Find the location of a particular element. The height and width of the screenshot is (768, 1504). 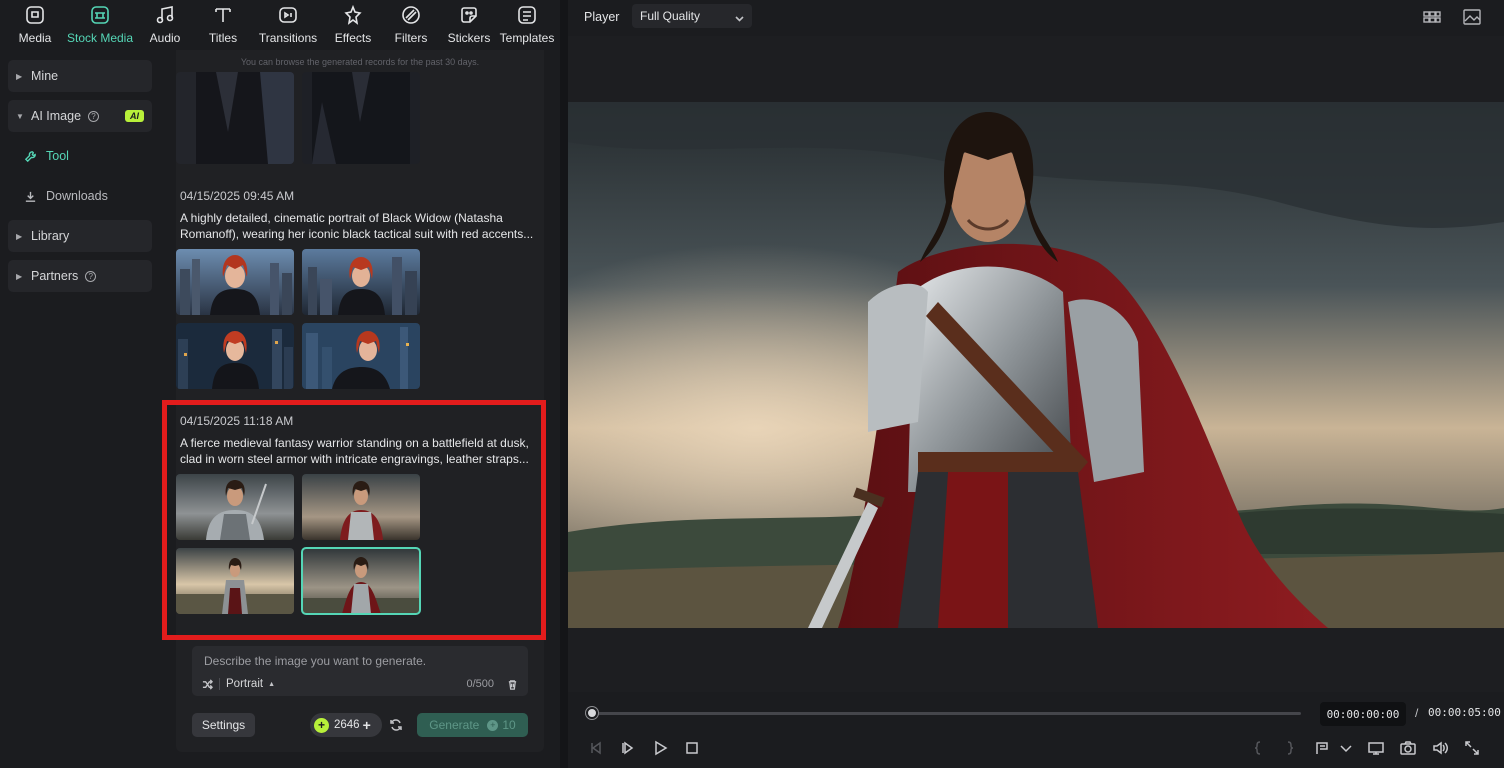

divider is located at coordinates (219, 684).